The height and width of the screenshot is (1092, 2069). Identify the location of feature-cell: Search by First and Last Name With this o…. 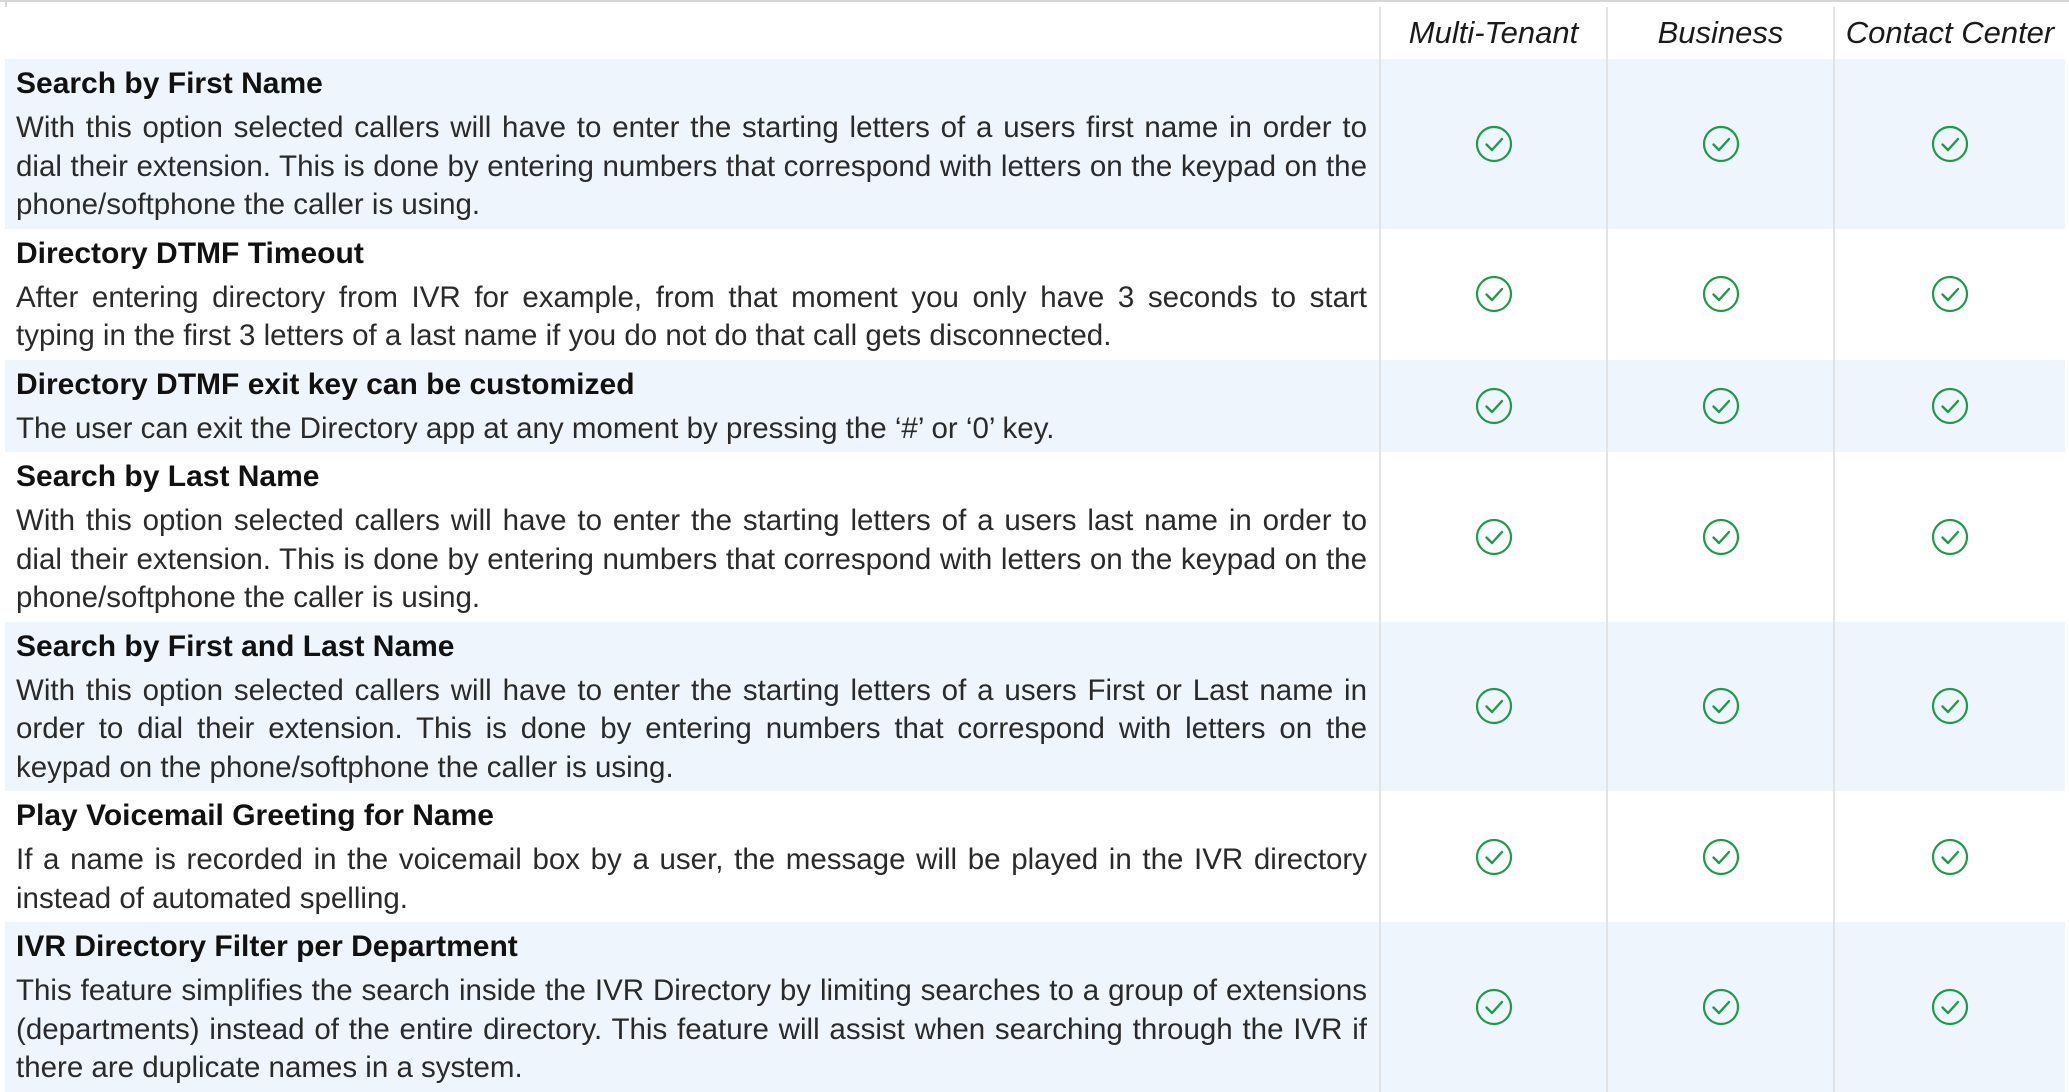
(692, 706).